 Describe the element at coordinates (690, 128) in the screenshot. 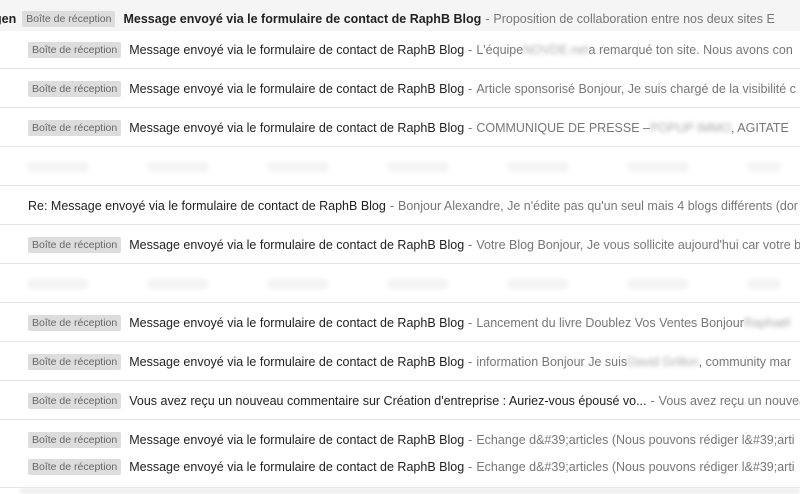

I see `blurred-name: POPUP IMMO` at that location.